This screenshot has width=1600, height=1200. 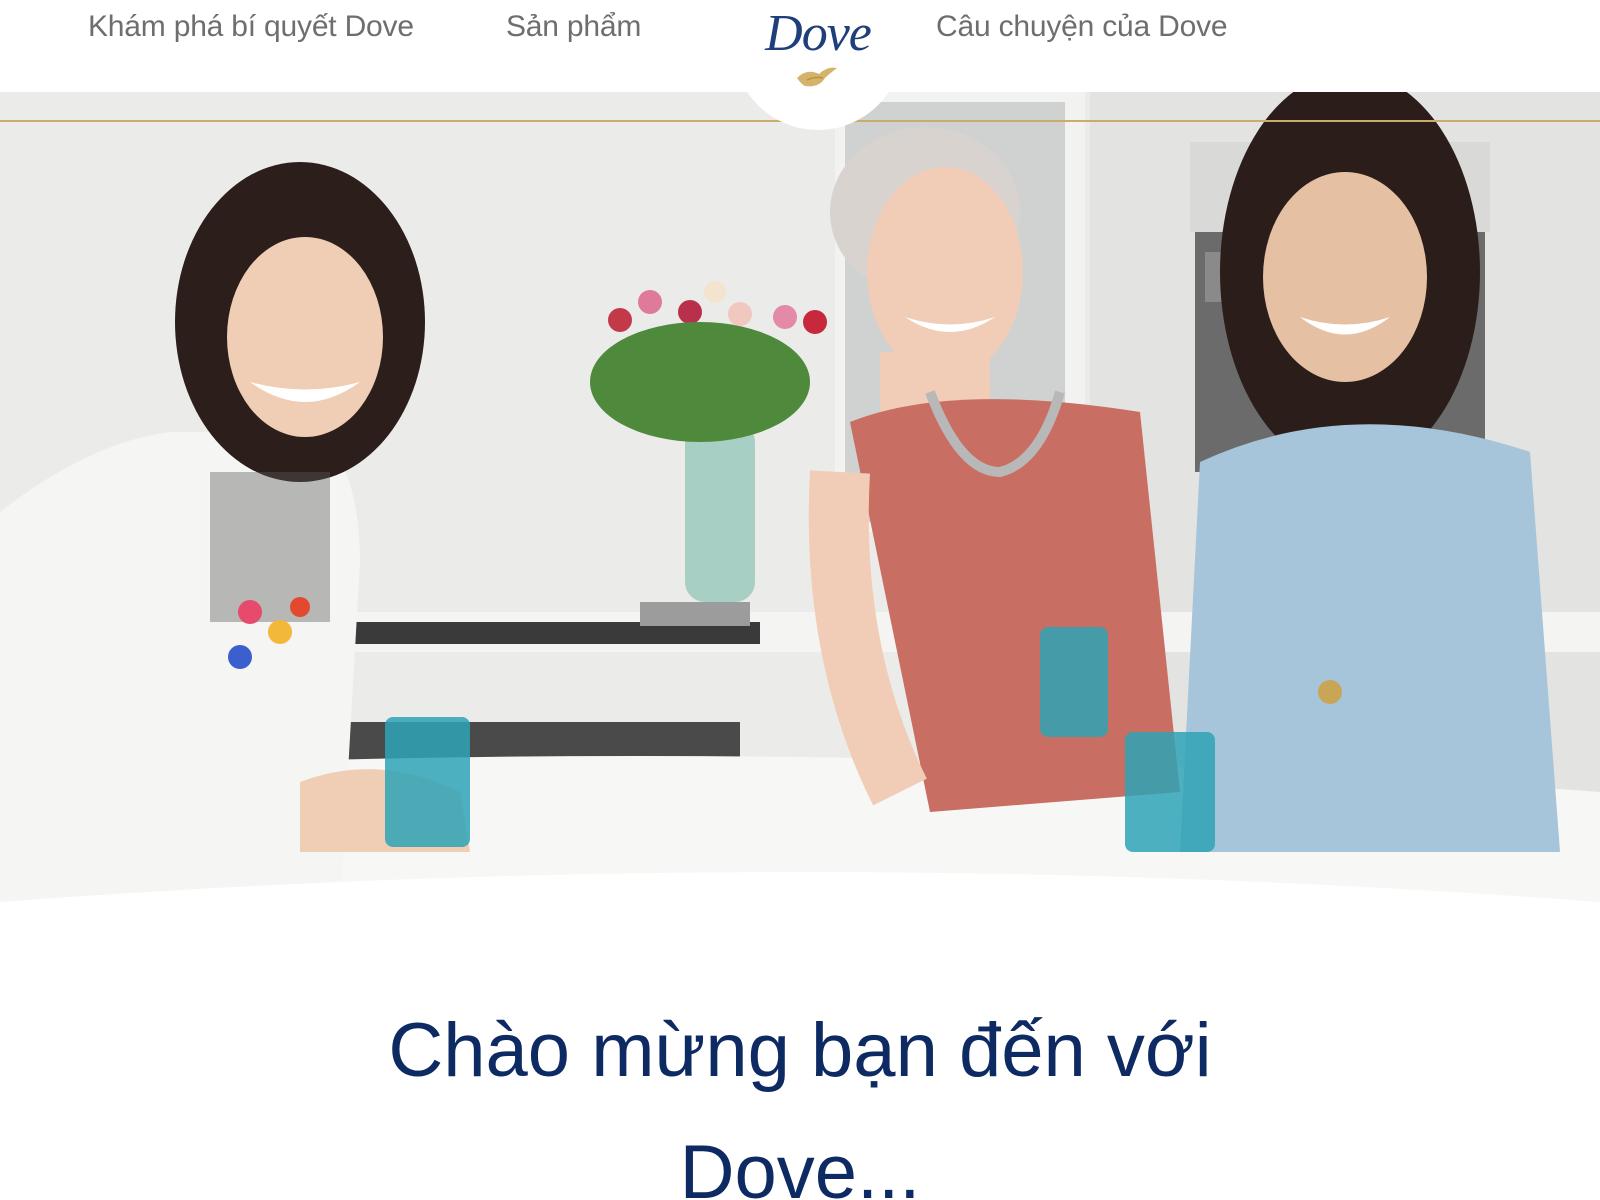 I want to click on logo-wordmark: Dove, so click(x=818, y=33).